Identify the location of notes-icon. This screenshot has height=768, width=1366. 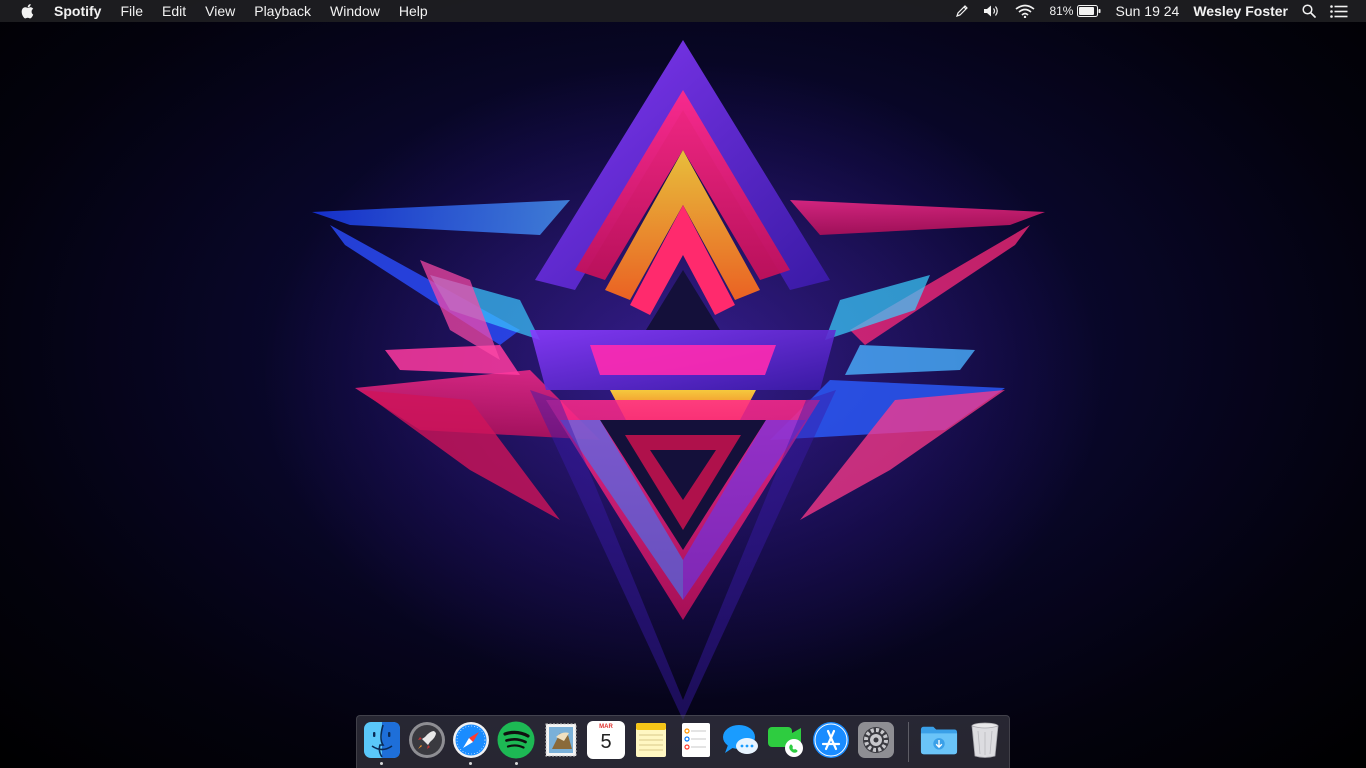
(651, 740).